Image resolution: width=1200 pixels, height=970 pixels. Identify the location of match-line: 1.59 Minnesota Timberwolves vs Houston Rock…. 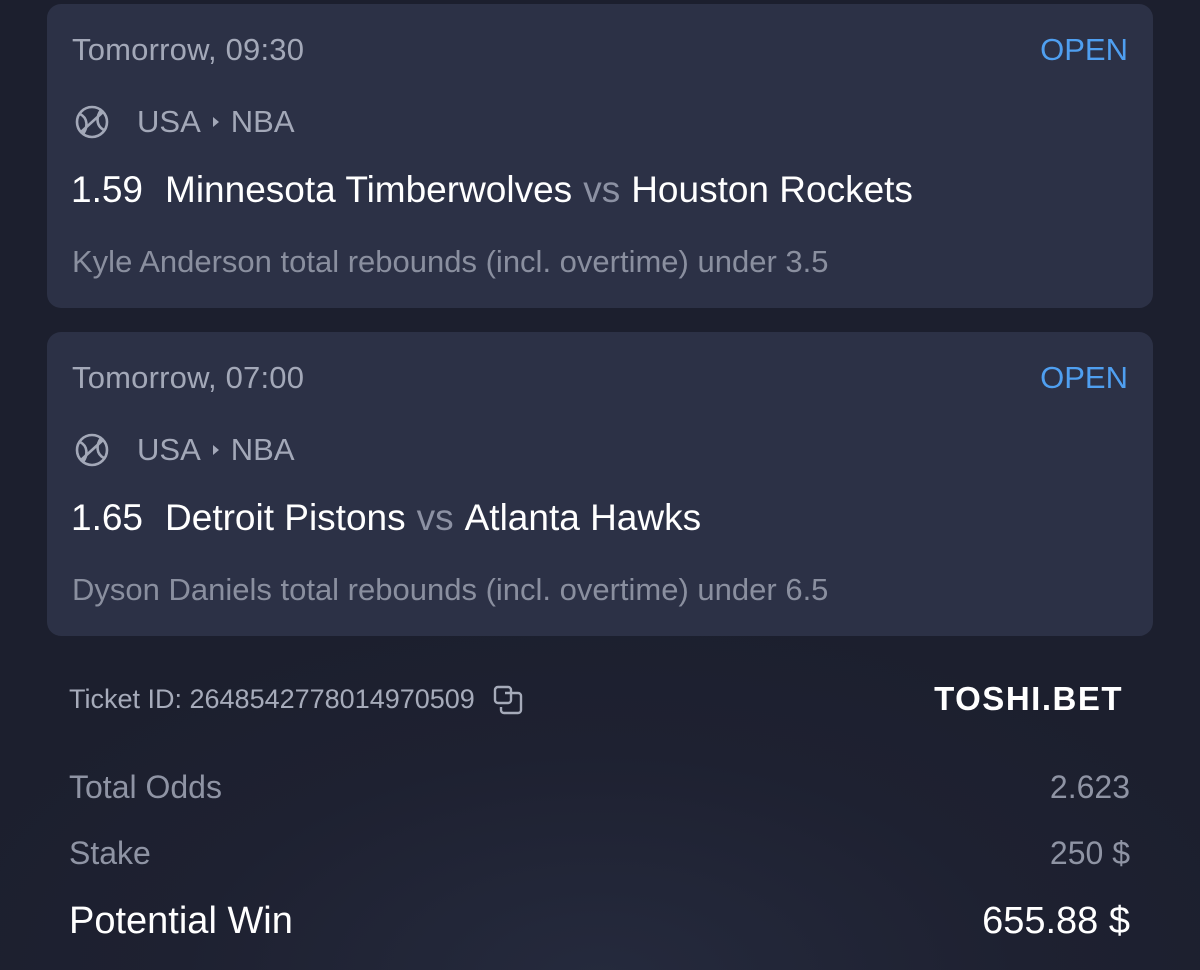
(492, 190).